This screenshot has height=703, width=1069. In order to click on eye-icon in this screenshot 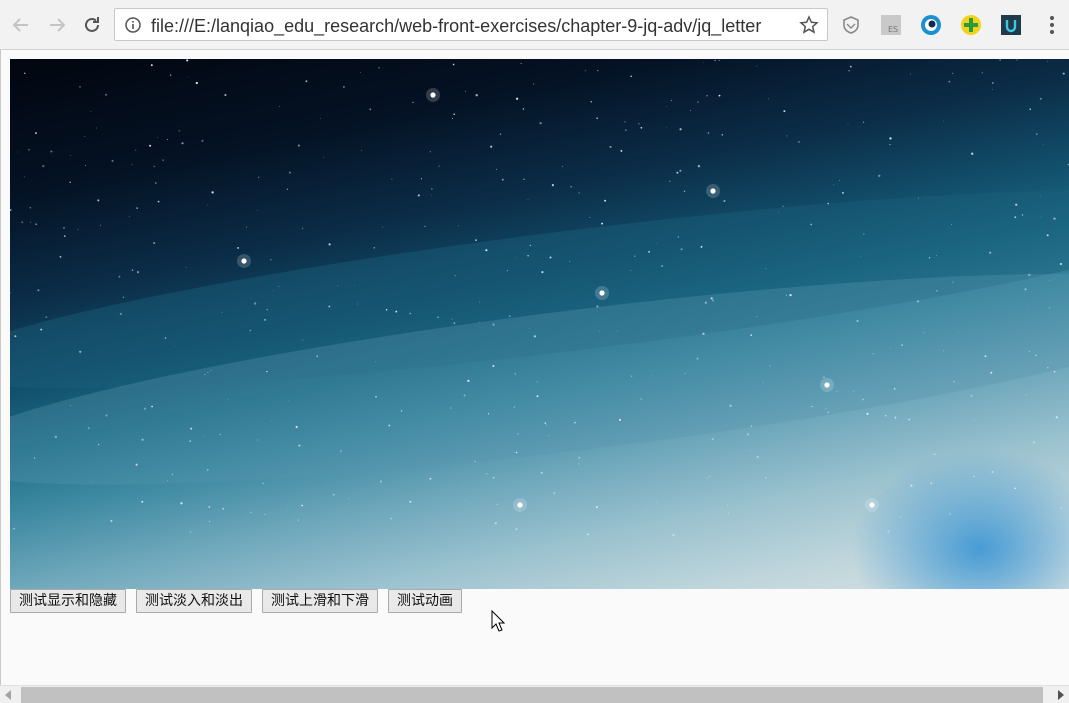, I will do `click(931, 25)`.